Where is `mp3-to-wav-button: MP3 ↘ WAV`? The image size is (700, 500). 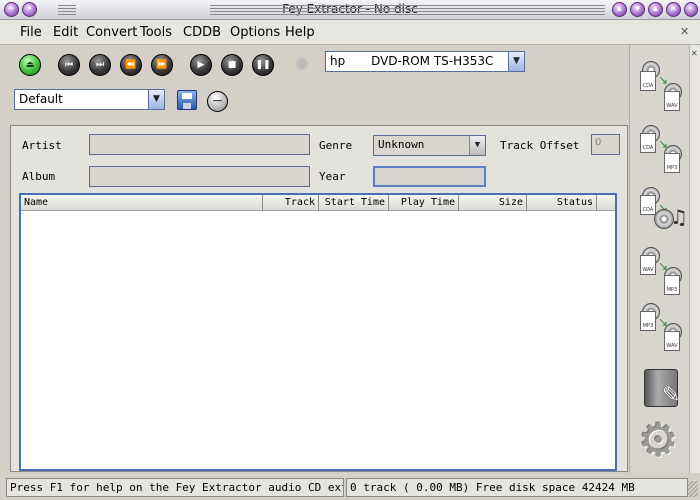 mp3-to-wav-button: MP3 ↘ WAV is located at coordinates (661, 328).